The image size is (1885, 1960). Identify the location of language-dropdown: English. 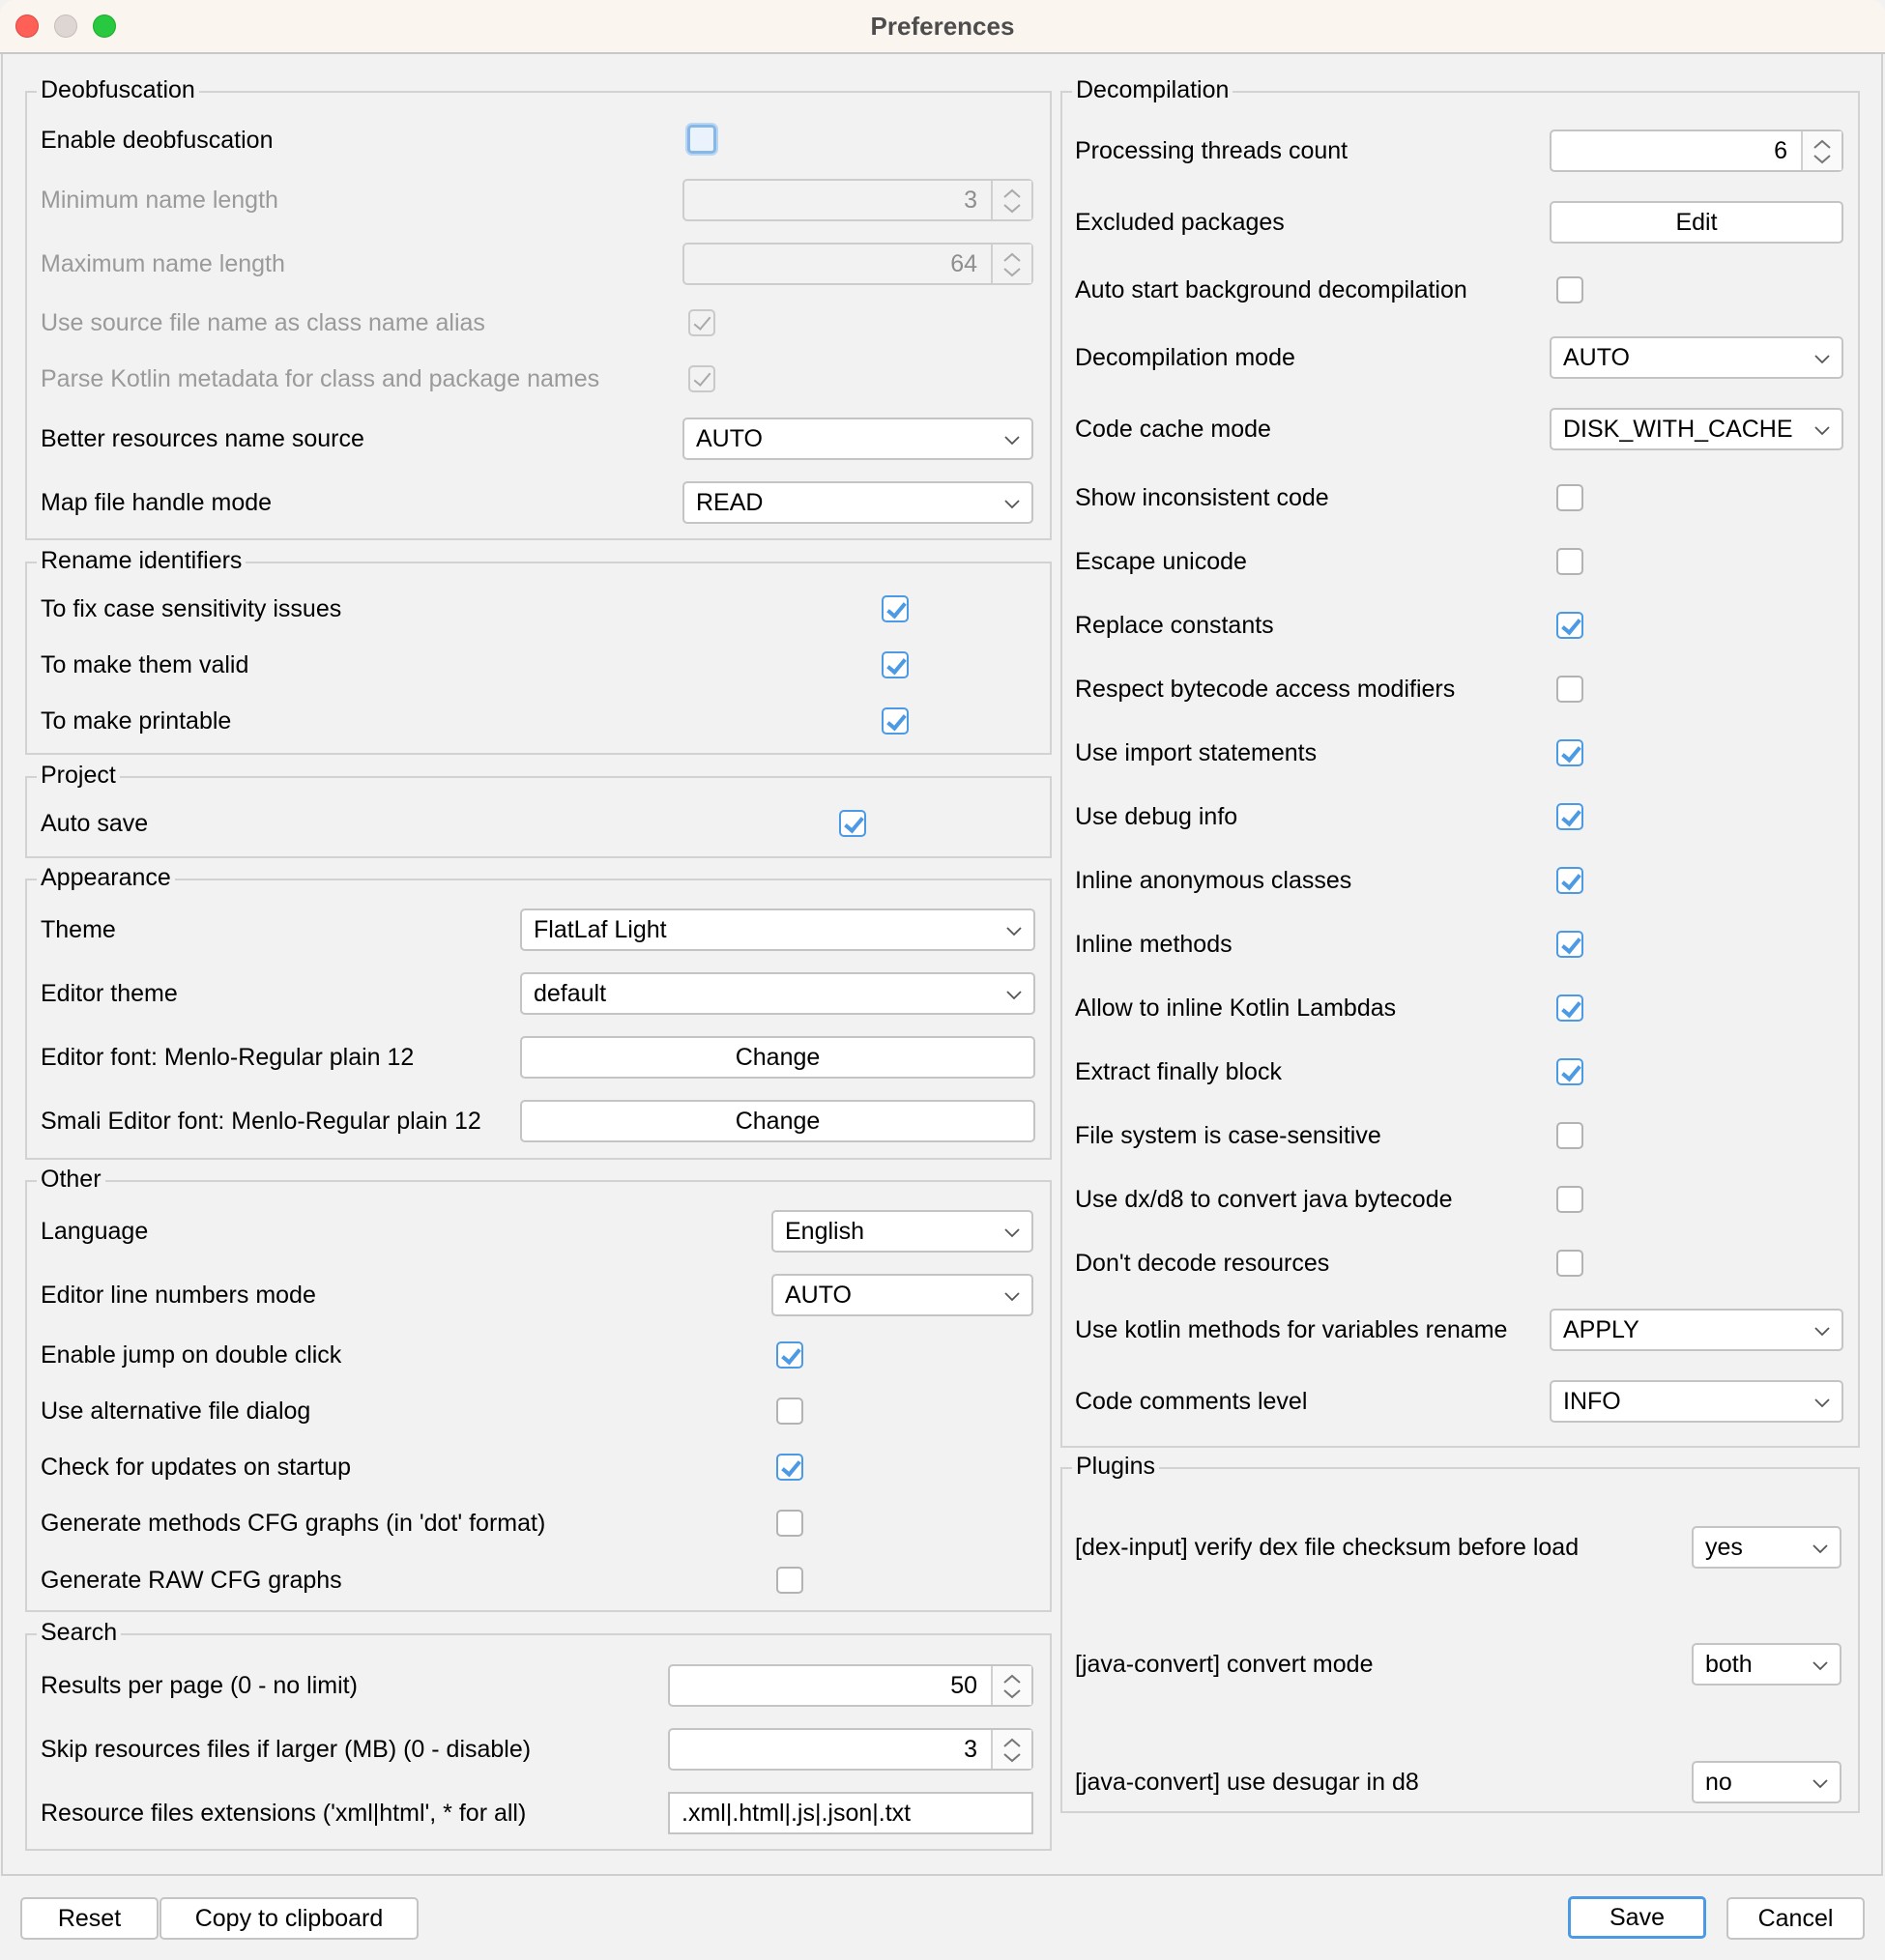
(902, 1231).